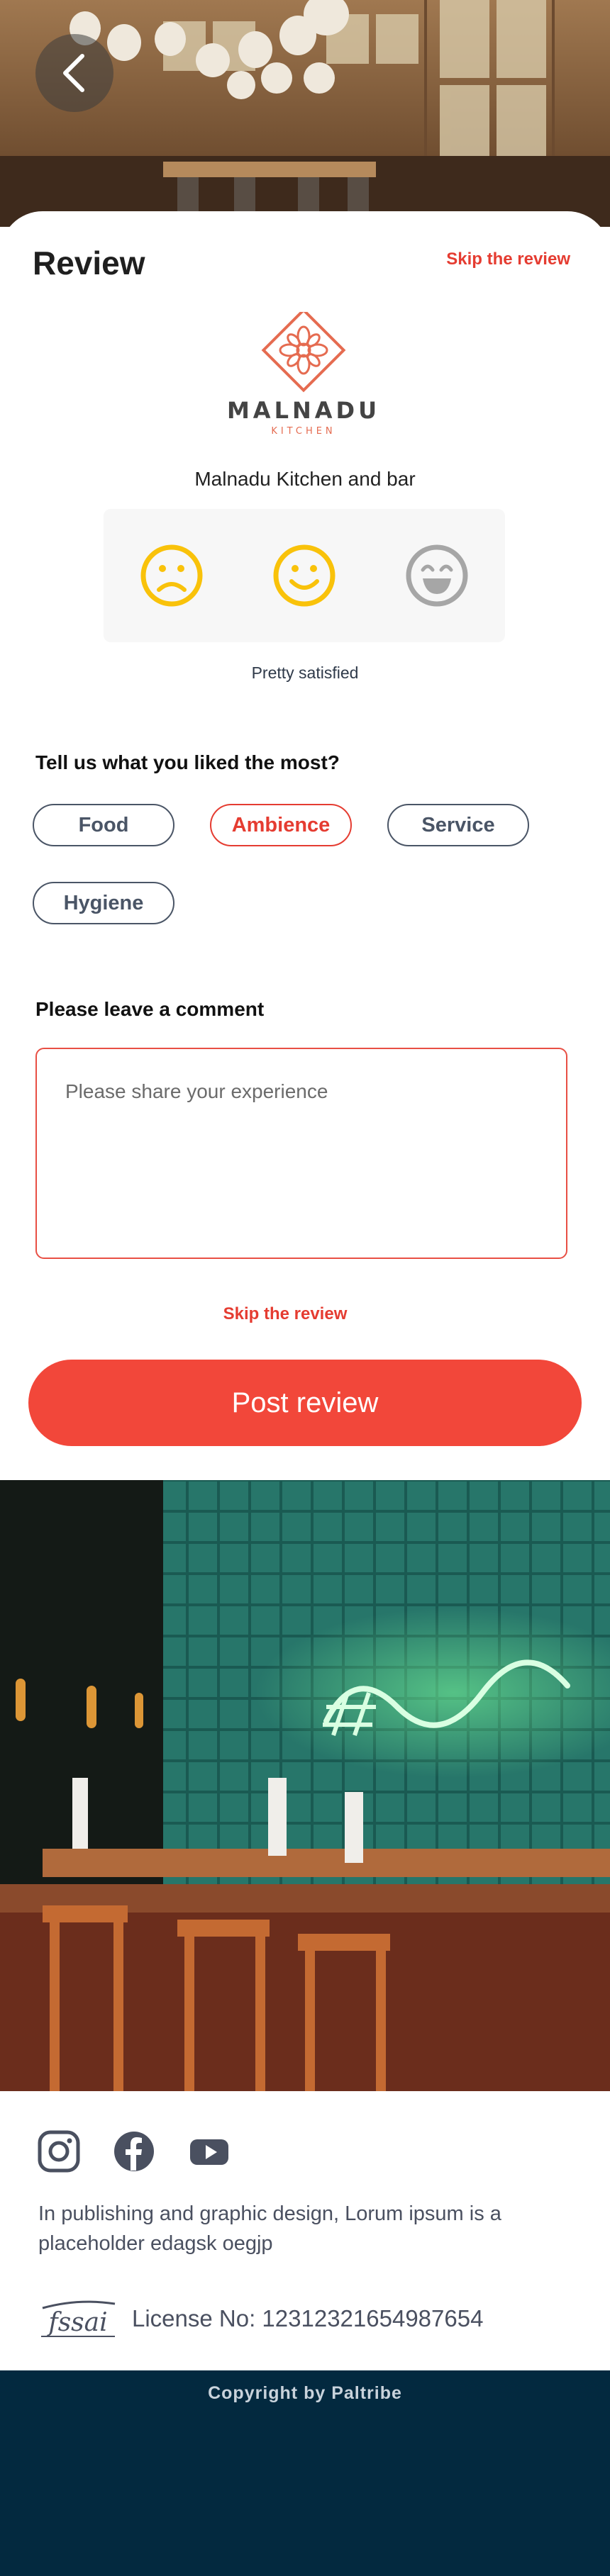  What do you see at coordinates (171, 575) in the screenshot?
I see `frowning-face-icon` at bounding box center [171, 575].